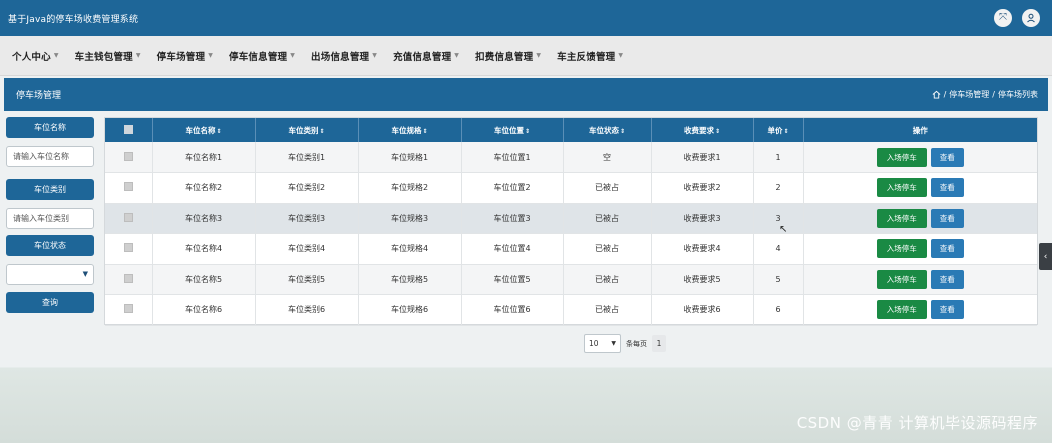 This screenshot has width=1052, height=443. What do you see at coordinates (410, 310) in the screenshot?
I see `cell-spec: 车位规格6` at bounding box center [410, 310].